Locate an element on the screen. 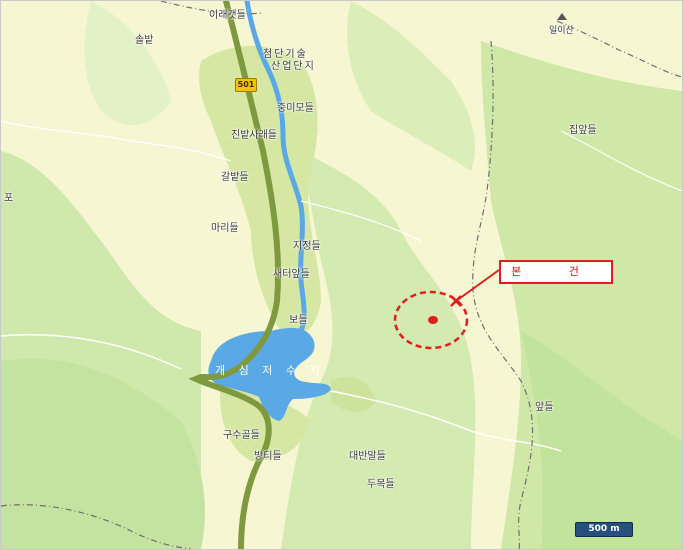 The width and height of the screenshot is (683, 550). place-label: 두목들 is located at coordinates (381, 484).